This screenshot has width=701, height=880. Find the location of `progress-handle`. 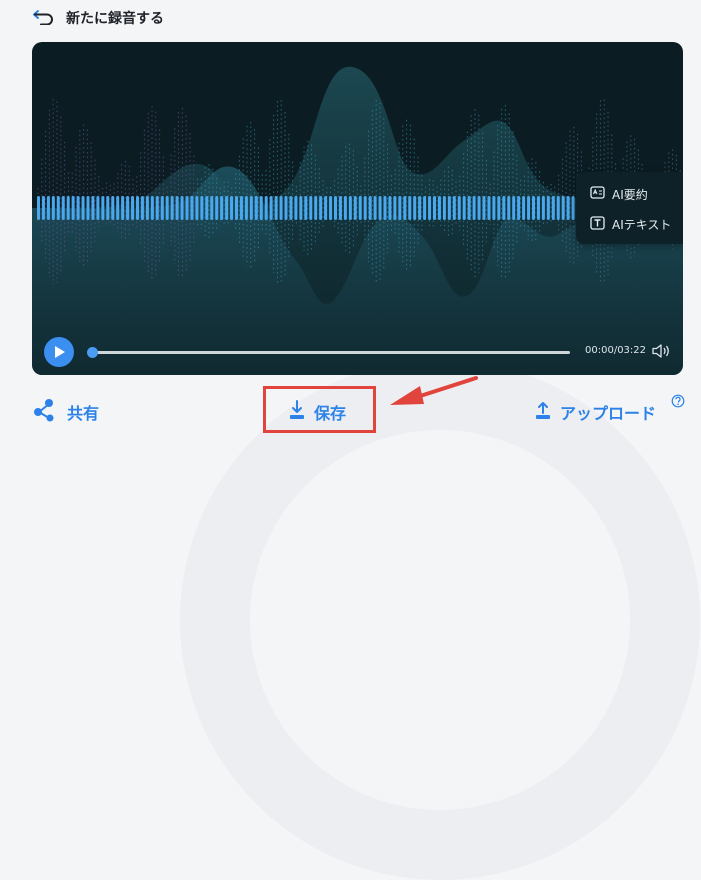

progress-handle is located at coordinates (92, 352).